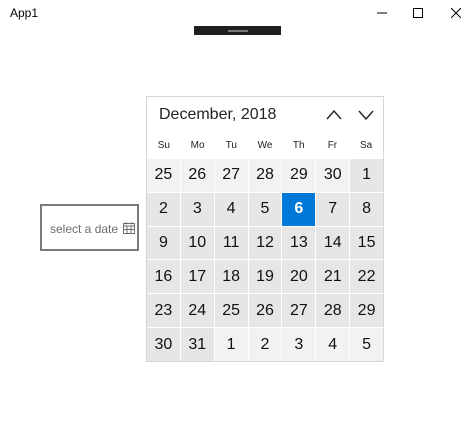  I want to click on day-cell: 22, so click(366, 277).